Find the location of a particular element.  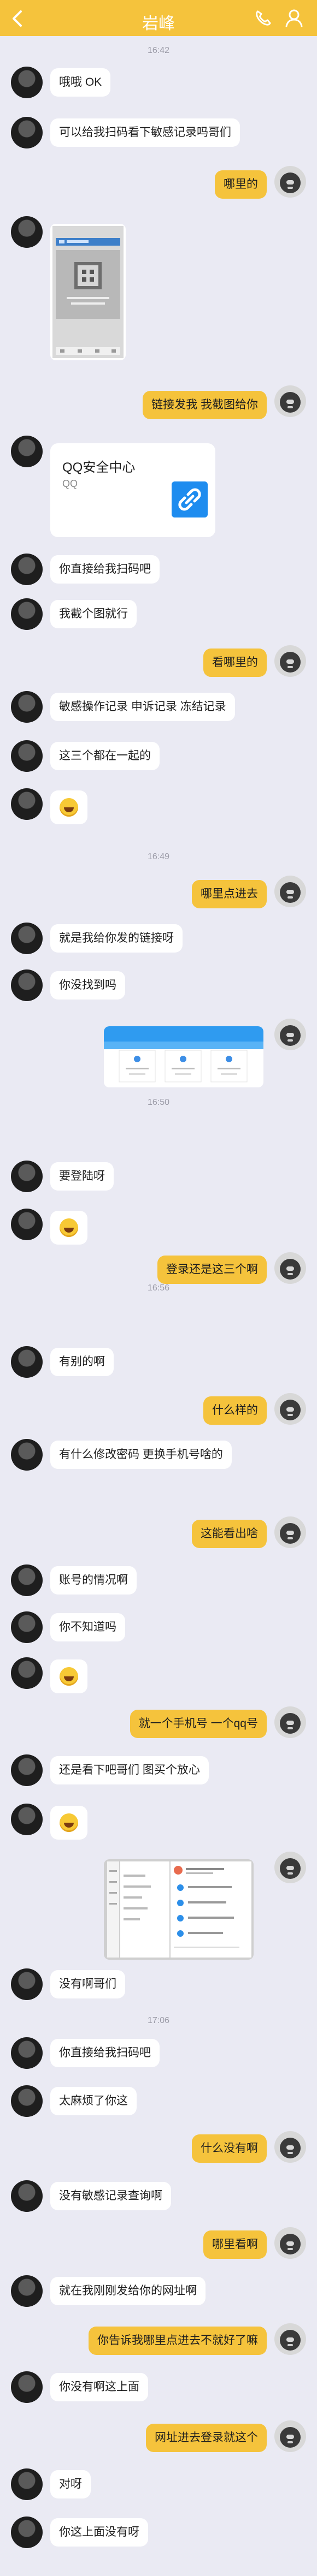

message-bubble: 登录还是这三个啊 is located at coordinates (212, 1270).